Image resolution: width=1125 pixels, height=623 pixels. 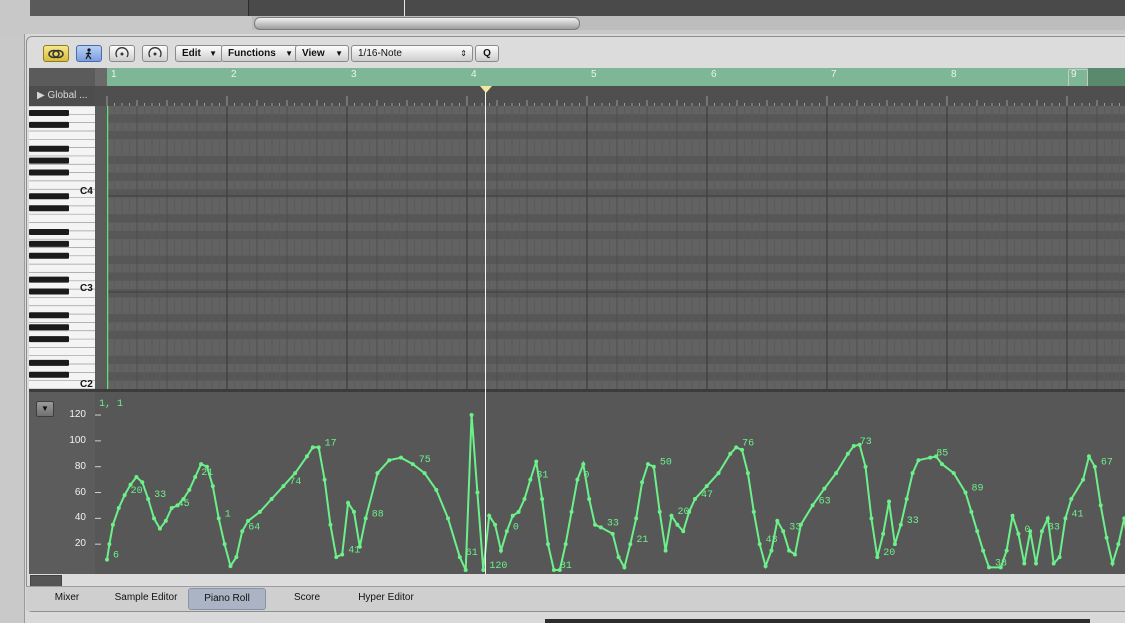 I want to click on quantize-select: 1/16-Note ⇕, so click(x=412, y=53).